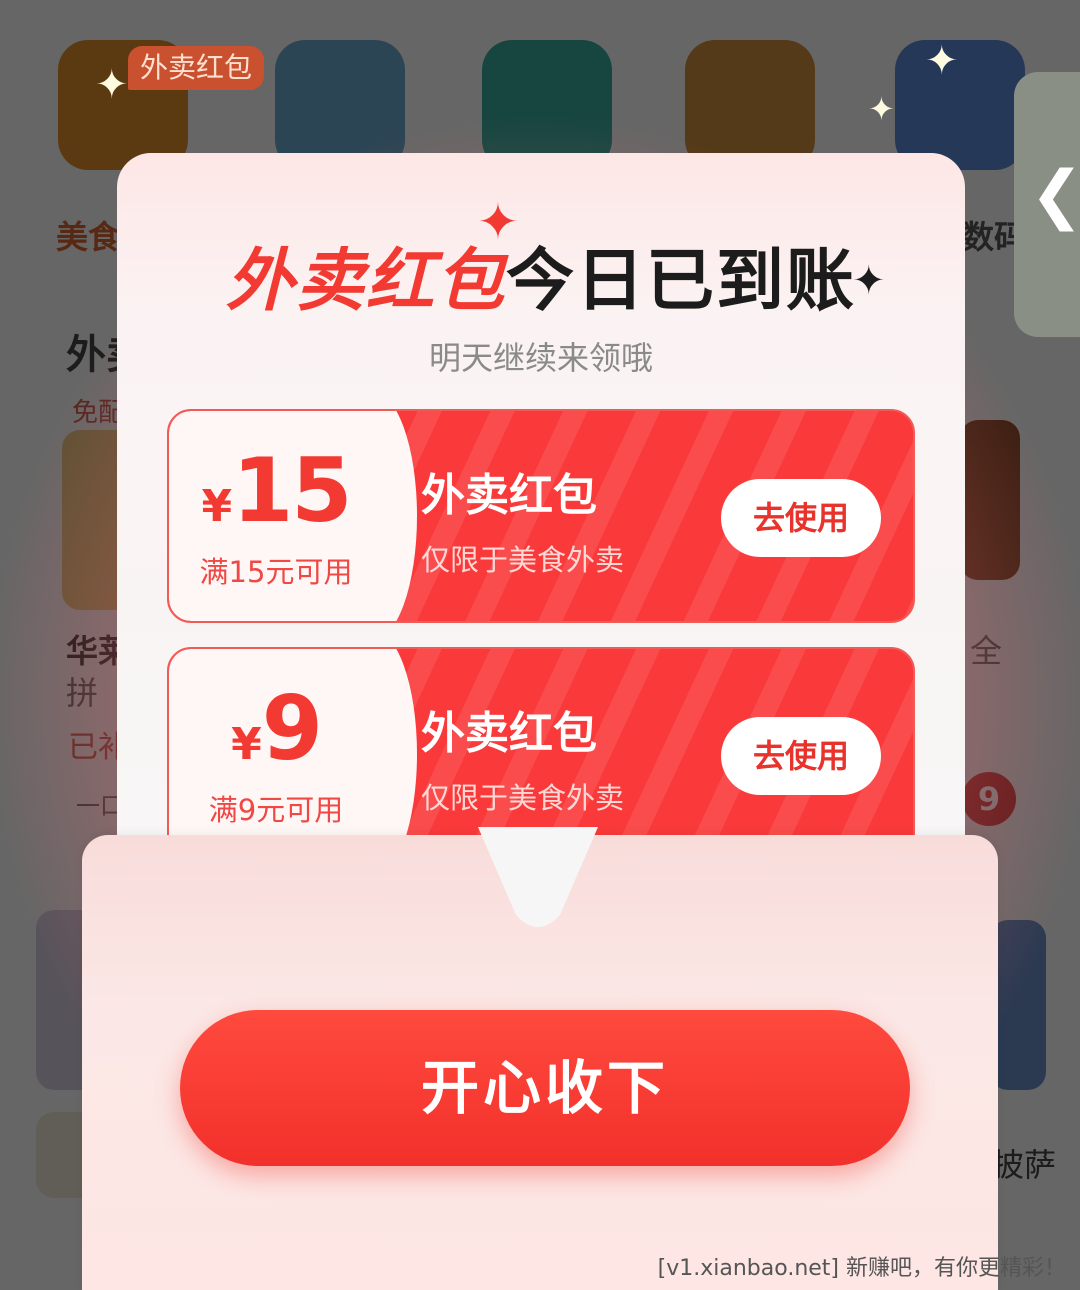 The height and width of the screenshot is (1290, 1080). I want to click on coupon-amount: ¥15, so click(276, 490).